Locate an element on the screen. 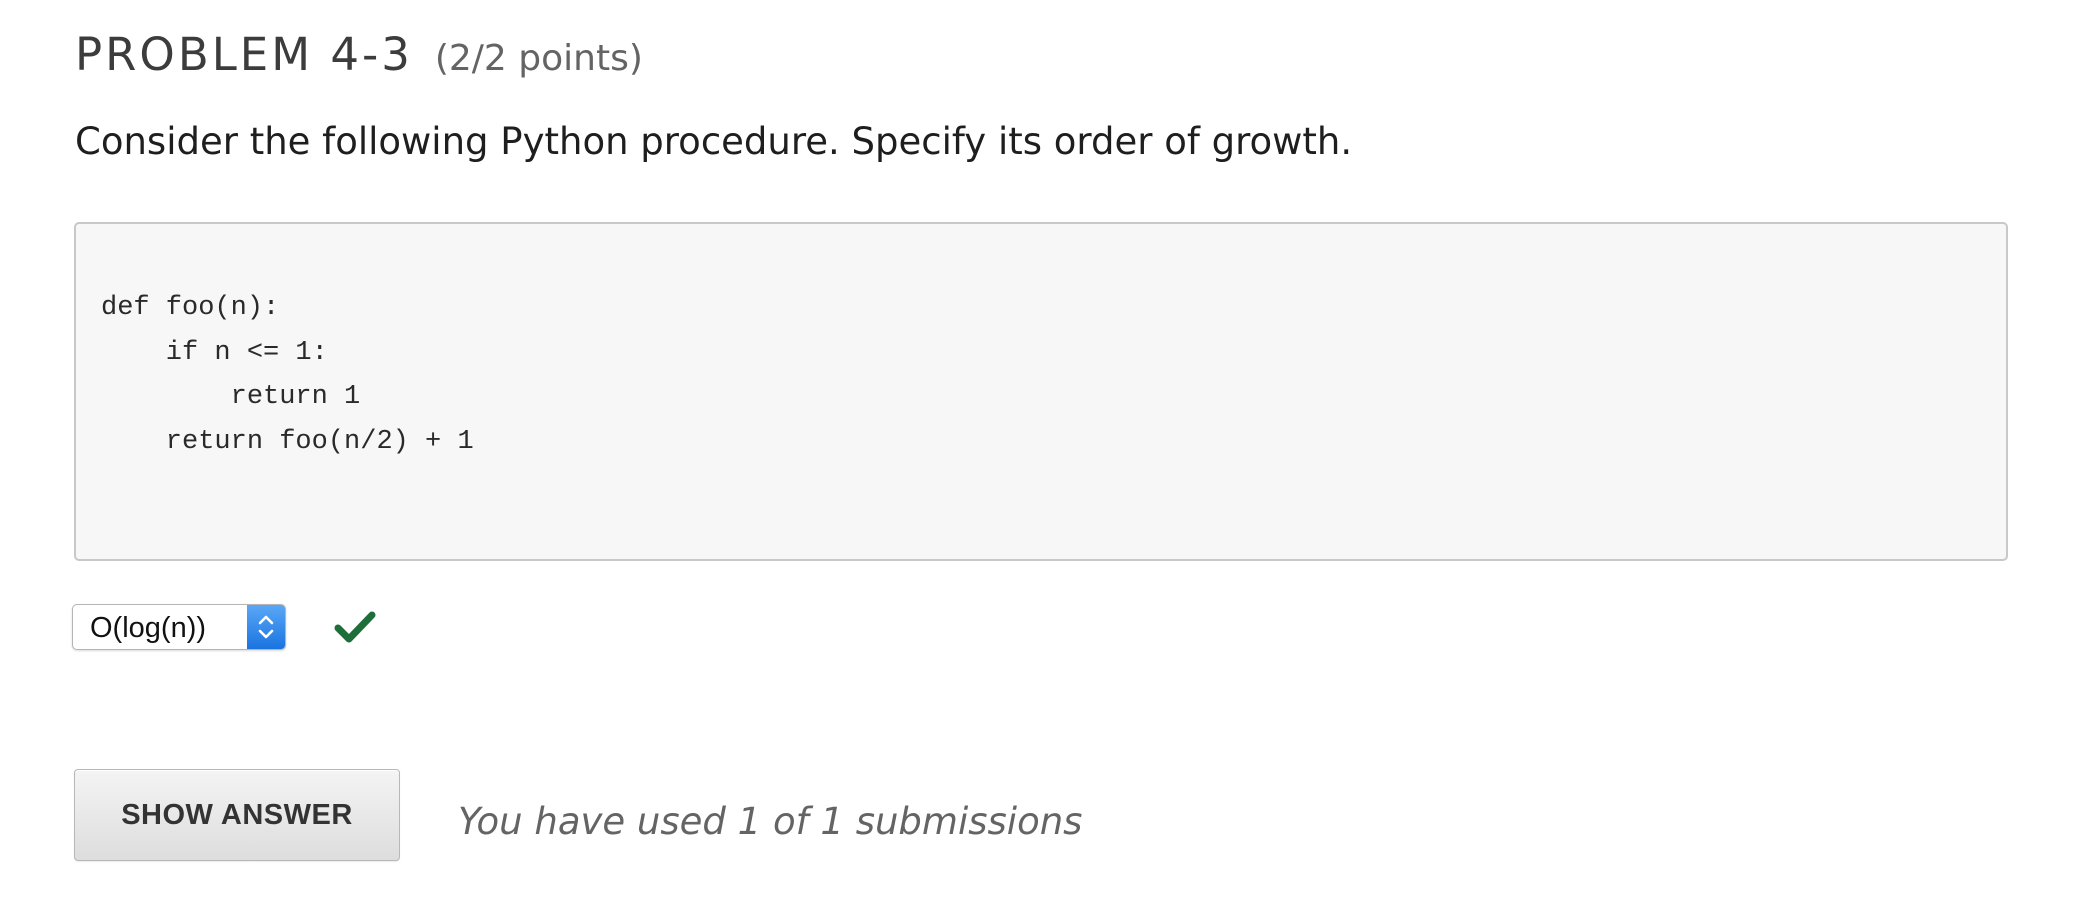  code-line: def foo(n): is located at coordinates (190, 308).